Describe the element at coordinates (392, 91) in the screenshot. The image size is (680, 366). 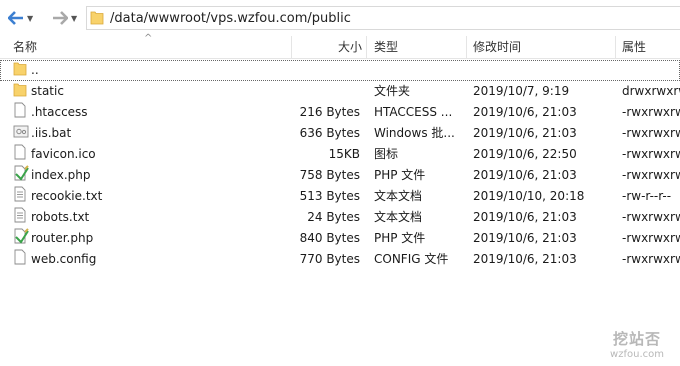
I see `file-type: 文件夹` at that location.